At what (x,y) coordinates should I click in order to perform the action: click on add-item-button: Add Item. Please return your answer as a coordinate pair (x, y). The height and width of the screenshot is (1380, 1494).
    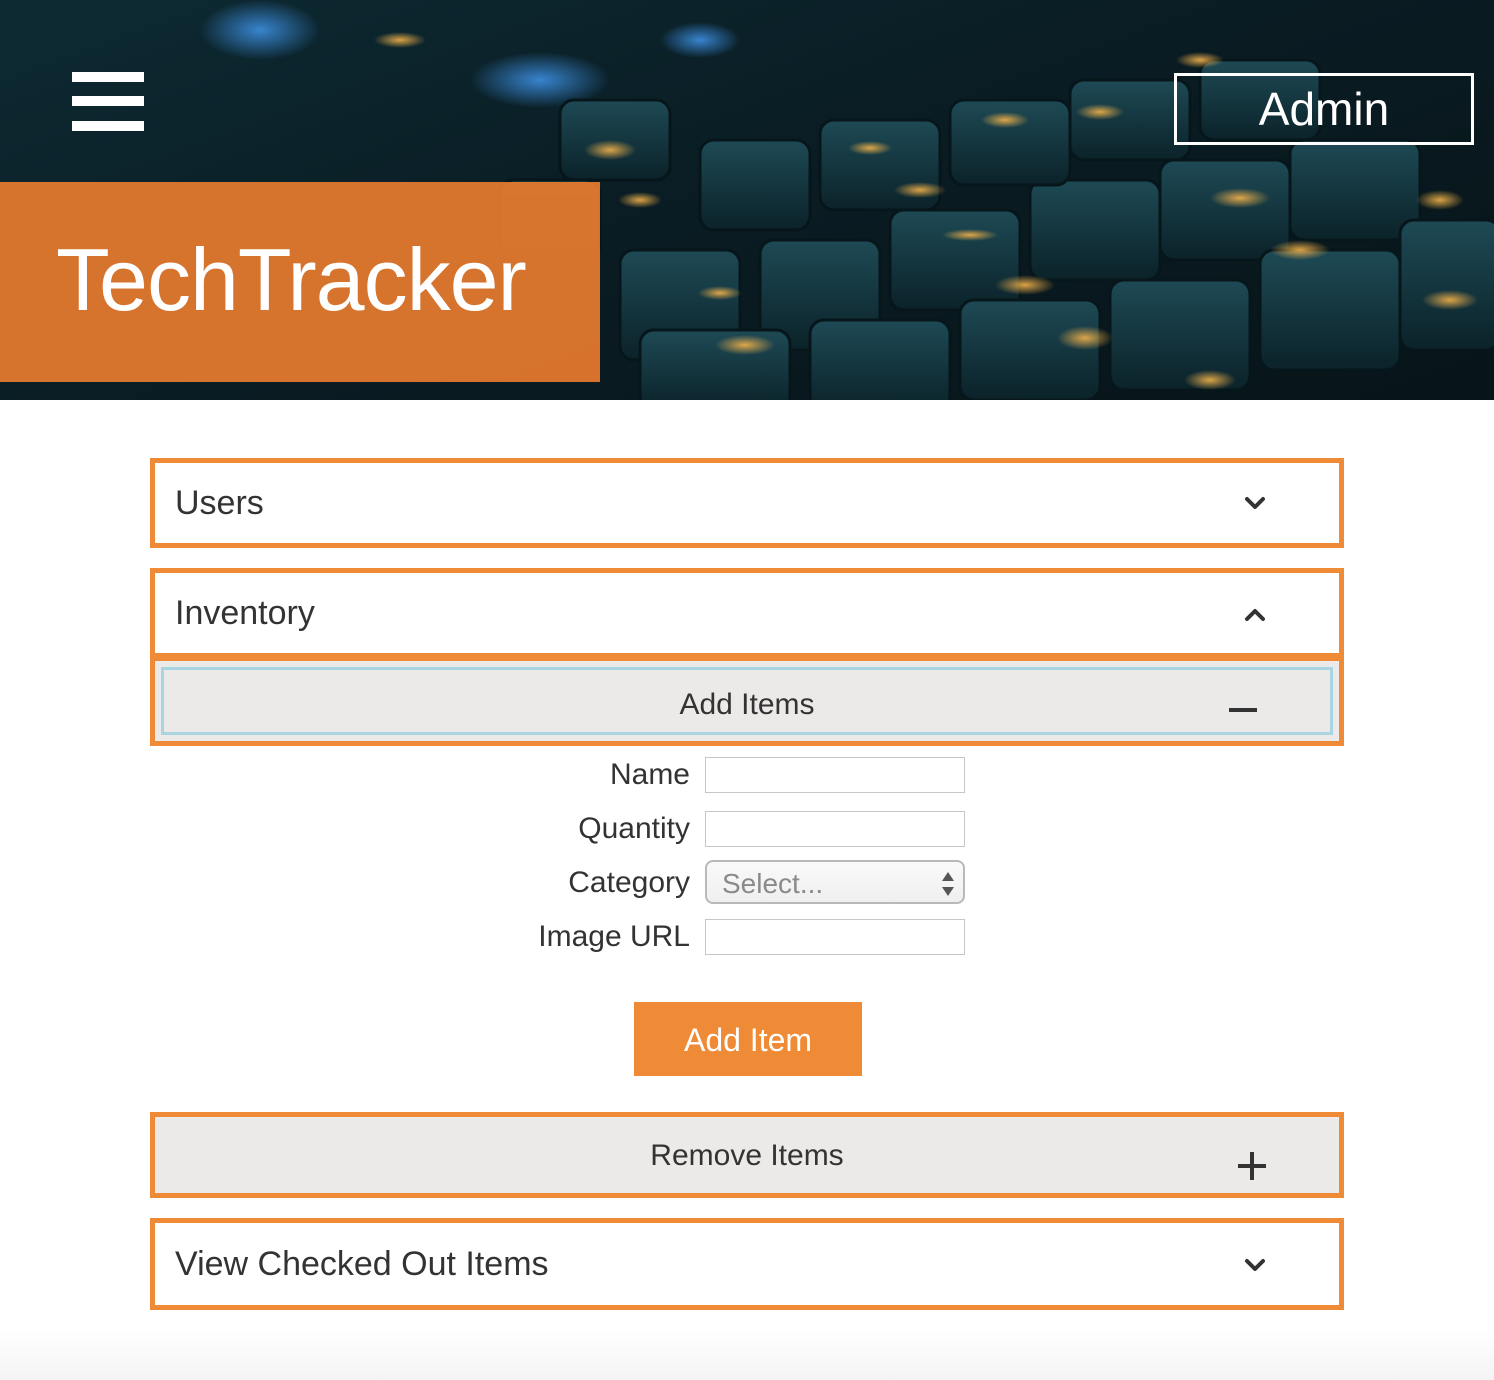
    Looking at the image, I should click on (748, 1039).